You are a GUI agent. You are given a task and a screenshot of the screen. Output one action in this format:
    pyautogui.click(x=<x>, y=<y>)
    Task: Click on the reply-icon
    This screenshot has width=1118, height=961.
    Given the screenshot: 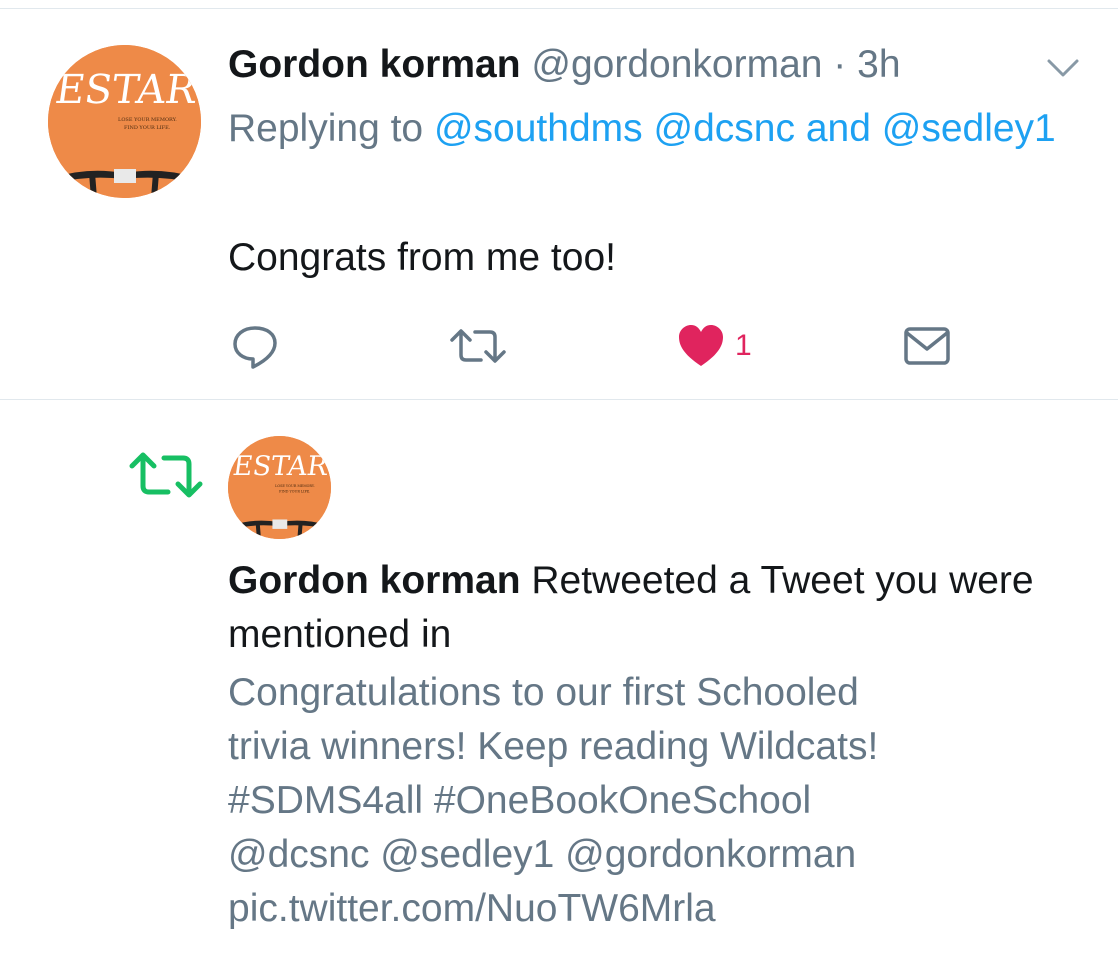 What is the action you would take?
    pyautogui.click(x=255, y=347)
    